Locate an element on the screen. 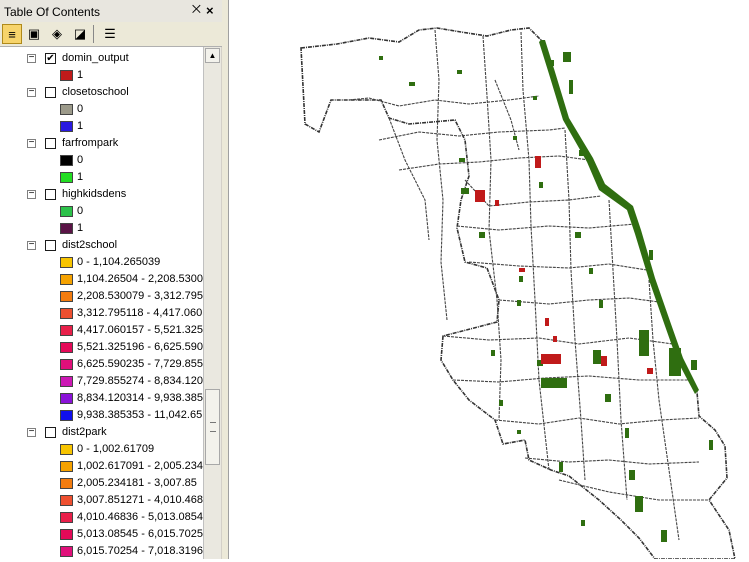  legend-class-row: 4,010.46836 - 5,013.0854 is located at coordinates (101, 518).